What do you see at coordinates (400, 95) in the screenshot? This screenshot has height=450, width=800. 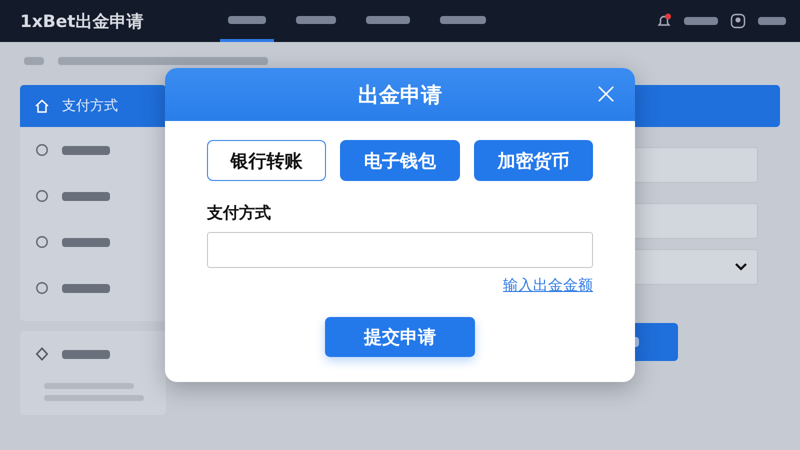 I see `dialog-title: 出金申请` at bounding box center [400, 95].